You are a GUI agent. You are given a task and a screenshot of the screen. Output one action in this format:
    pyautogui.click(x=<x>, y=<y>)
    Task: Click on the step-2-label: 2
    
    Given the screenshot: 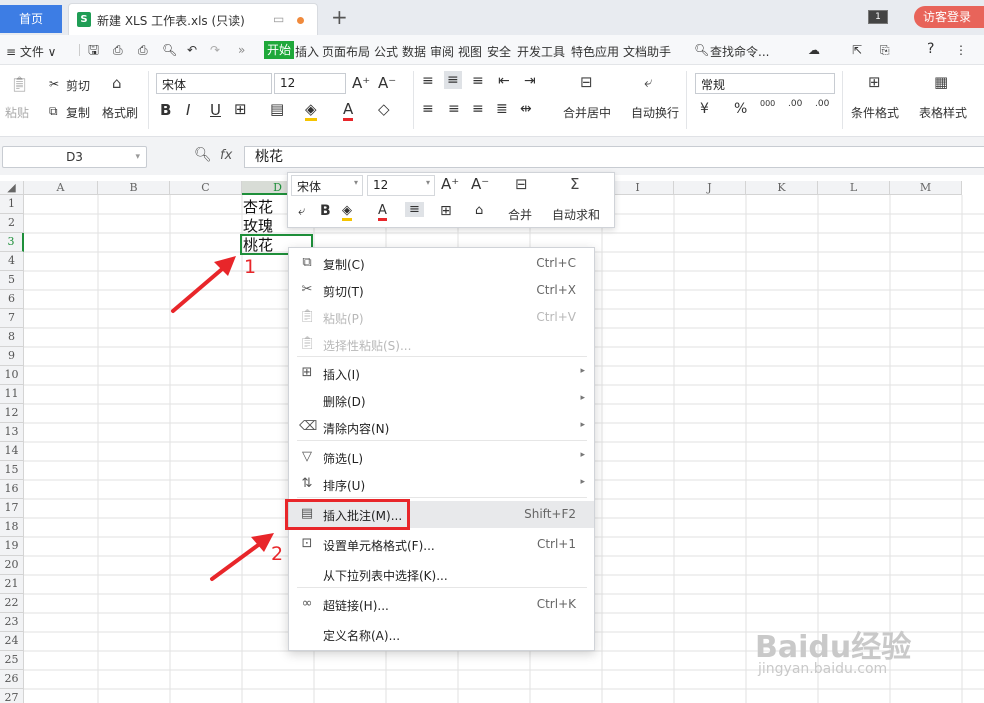 What is the action you would take?
    pyautogui.click(x=277, y=554)
    